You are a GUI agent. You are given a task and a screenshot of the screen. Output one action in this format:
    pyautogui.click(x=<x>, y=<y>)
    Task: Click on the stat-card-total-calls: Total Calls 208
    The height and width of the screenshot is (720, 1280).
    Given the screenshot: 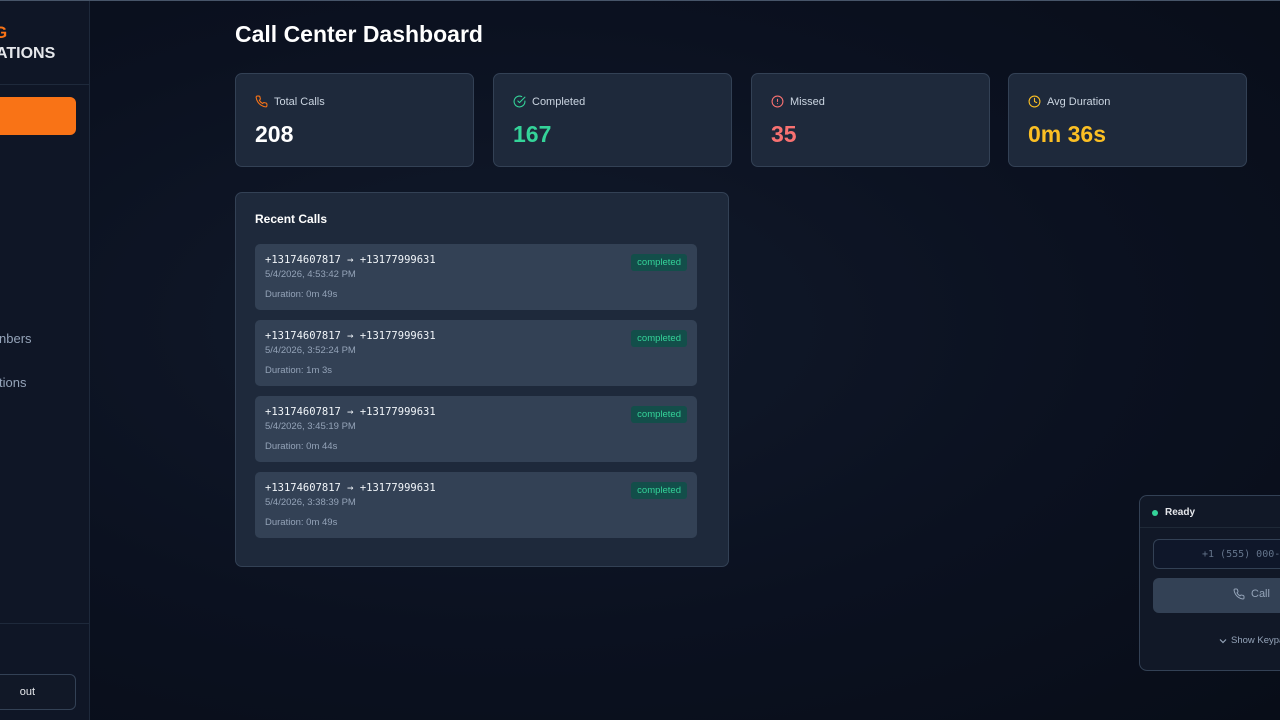 What is the action you would take?
    pyautogui.click(x=354, y=120)
    